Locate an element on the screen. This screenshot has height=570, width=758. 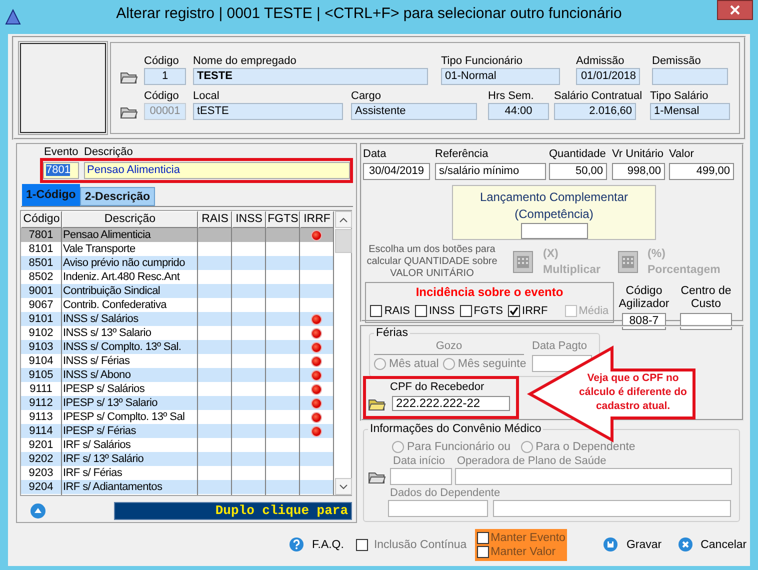
field-label: Descrição is located at coordinates (108, 152).